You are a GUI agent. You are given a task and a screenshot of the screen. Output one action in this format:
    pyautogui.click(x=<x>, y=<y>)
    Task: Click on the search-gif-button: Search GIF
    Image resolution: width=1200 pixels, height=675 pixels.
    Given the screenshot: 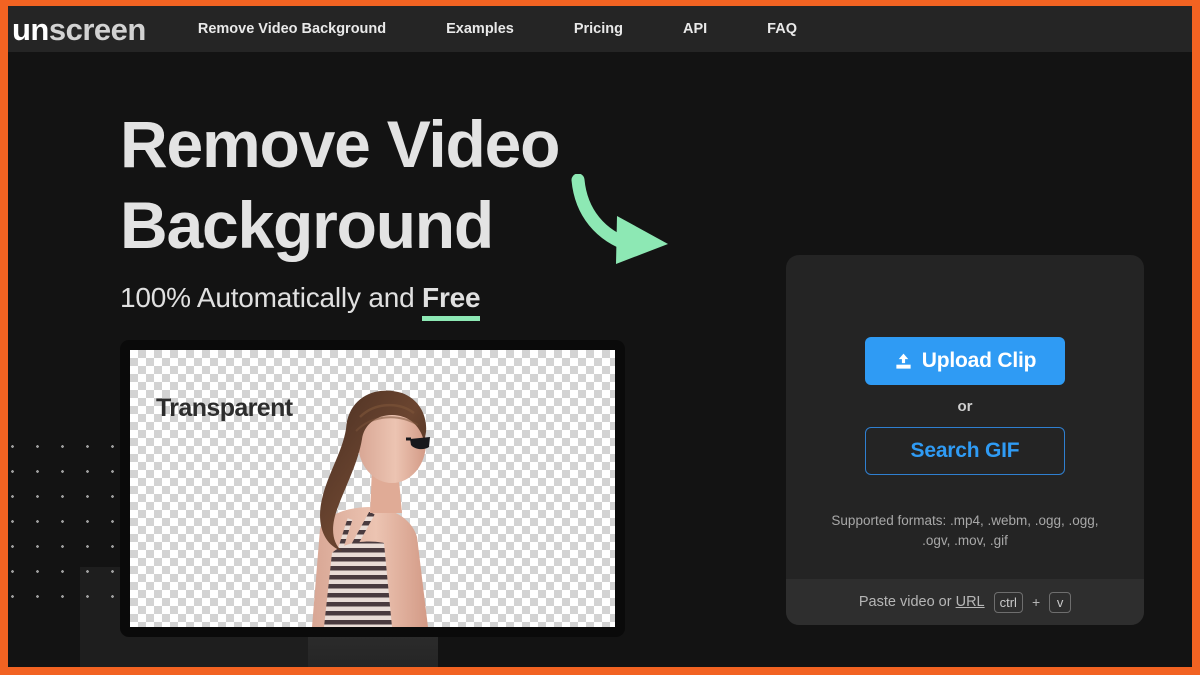 What is the action you would take?
    pyautogui.click(x=965, y=451)
    